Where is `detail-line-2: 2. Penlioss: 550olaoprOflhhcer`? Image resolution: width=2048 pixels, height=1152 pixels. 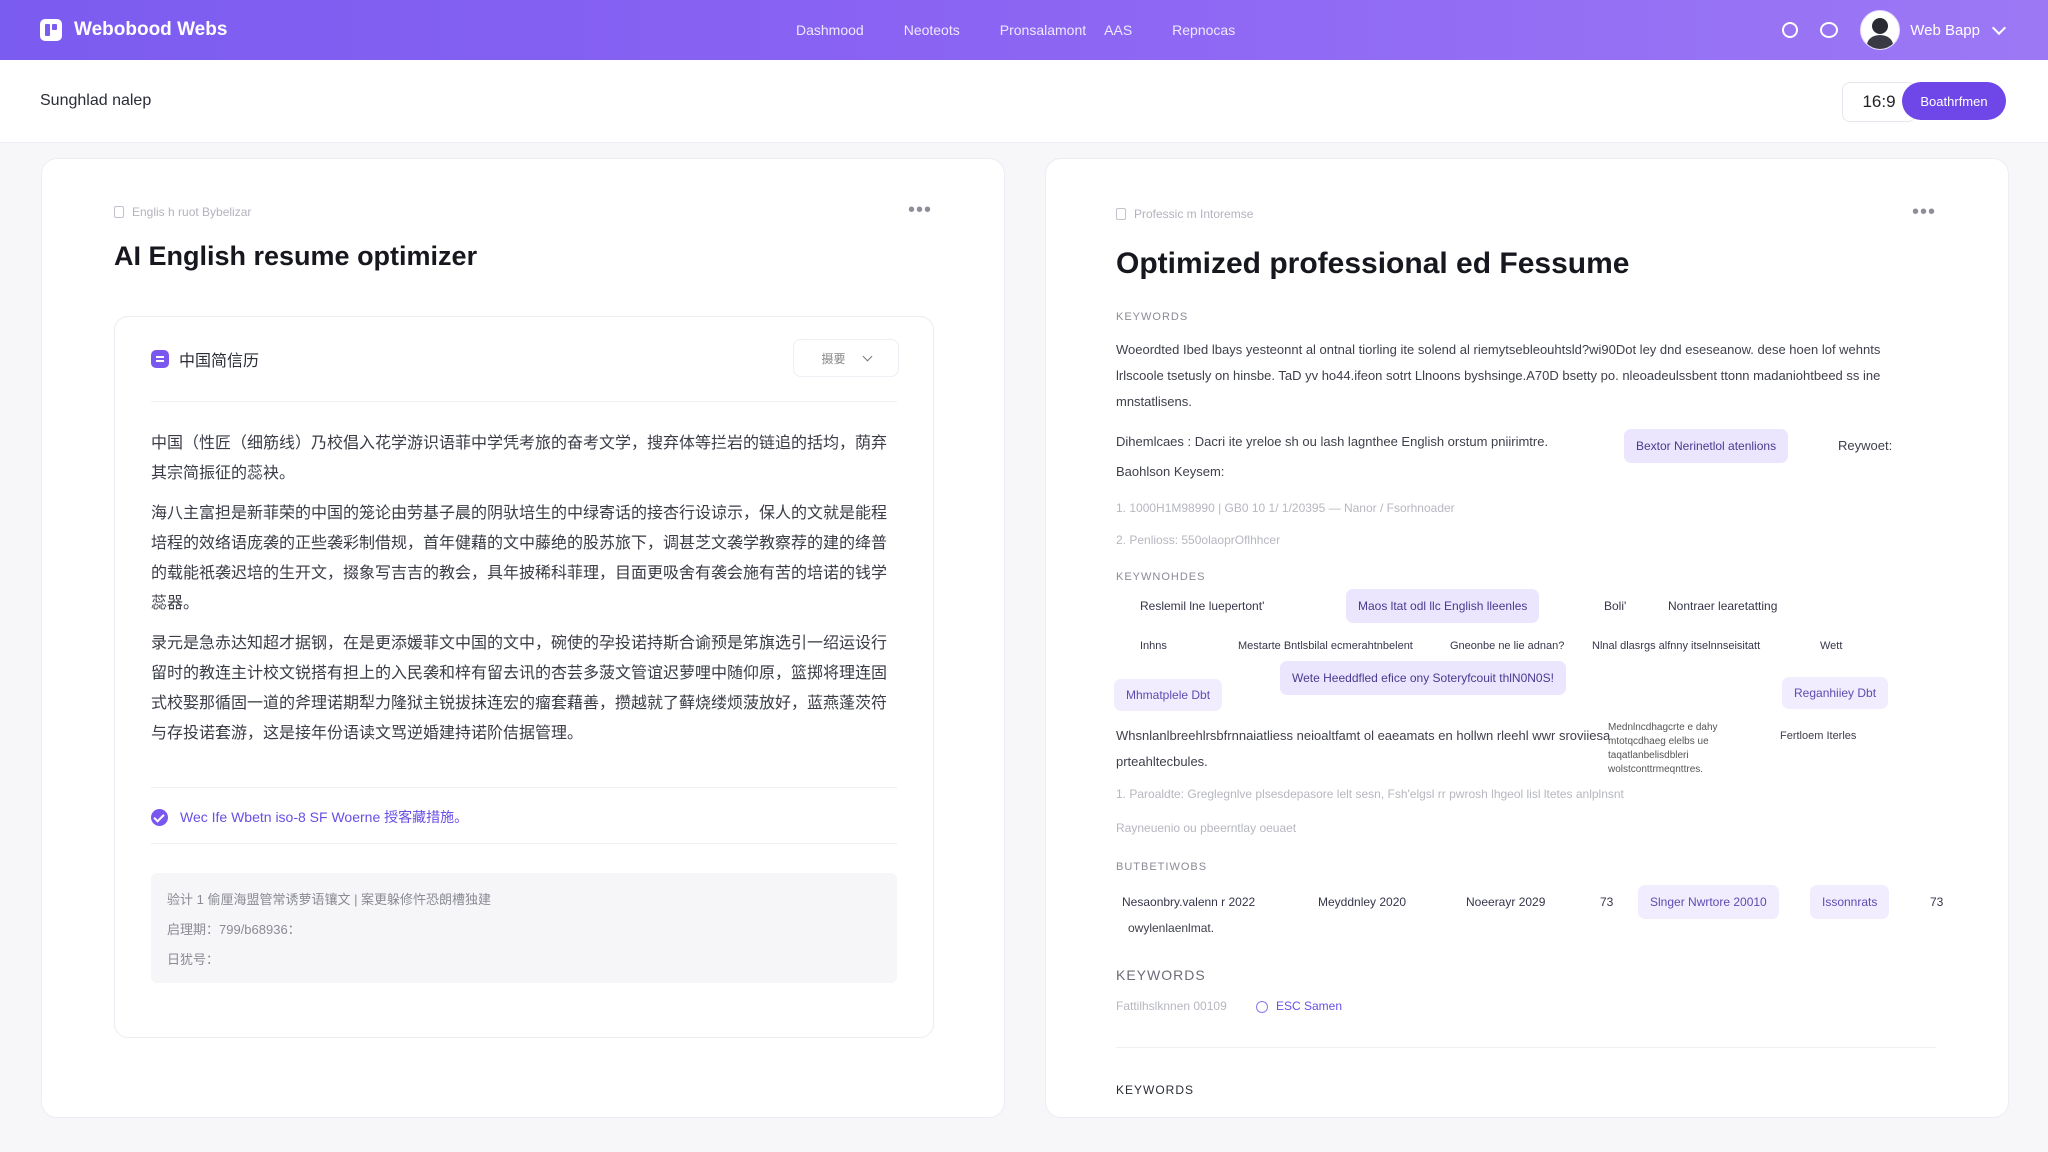
detail-line-2: 2. Penlioss: 550olaoprOflhhcer is located at coordinates (1198, 540).